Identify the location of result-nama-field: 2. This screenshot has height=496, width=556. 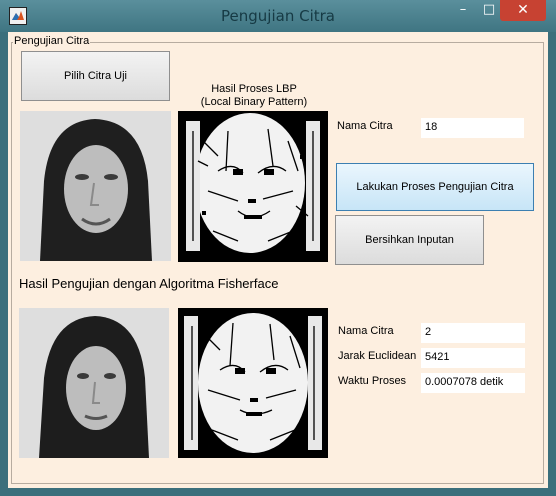
(473, 333).